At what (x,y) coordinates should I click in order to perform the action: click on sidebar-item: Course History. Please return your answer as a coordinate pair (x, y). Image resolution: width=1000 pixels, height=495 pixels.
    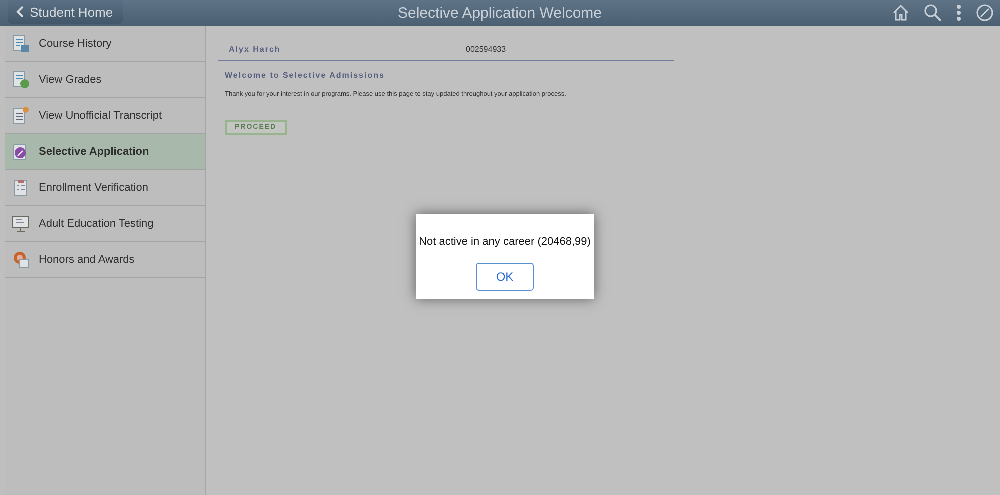
    Looking at the image, I should click on (105, 44).